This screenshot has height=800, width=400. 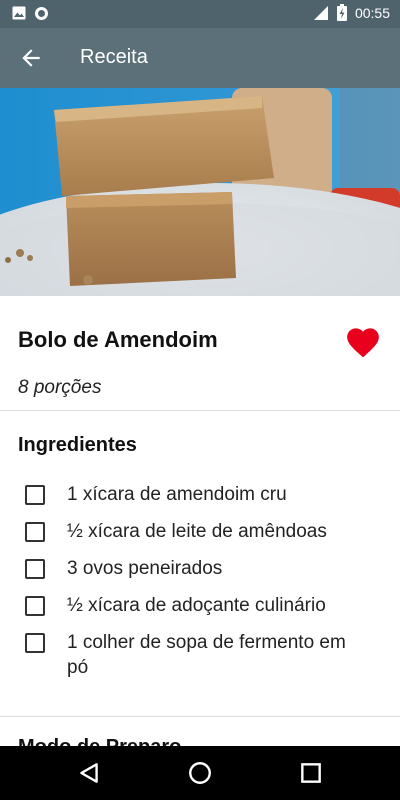 I want to click on status-left-icons, so click(x=30, y=13).